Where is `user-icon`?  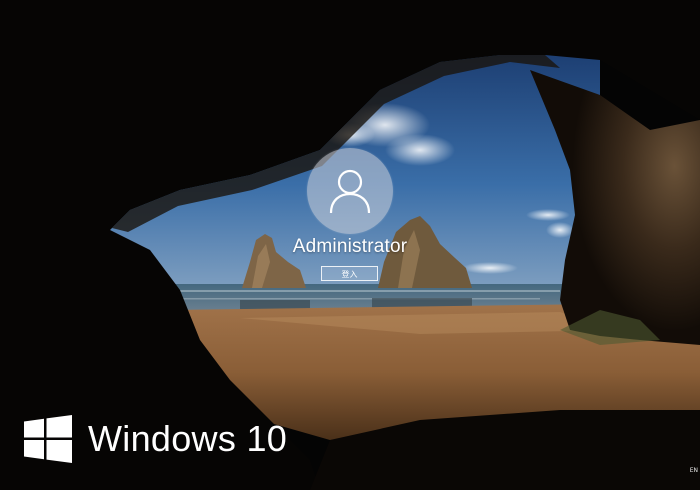 user-icon is located at coordinates (350, 191).